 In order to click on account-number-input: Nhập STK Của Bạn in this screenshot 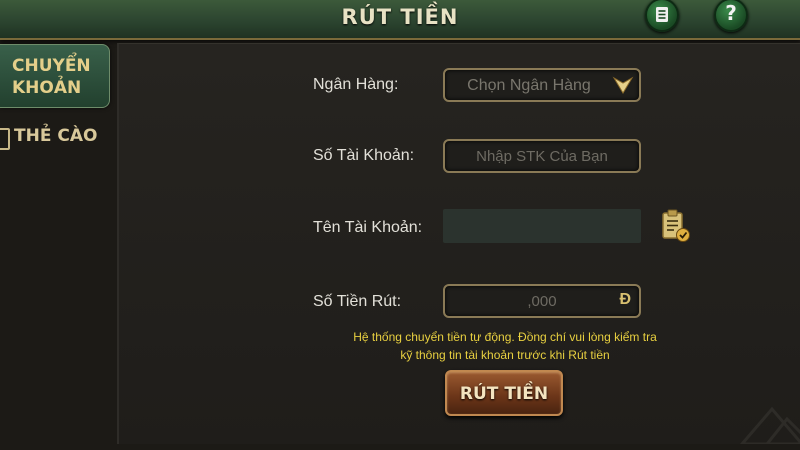, I will do `click(542, 156)`.